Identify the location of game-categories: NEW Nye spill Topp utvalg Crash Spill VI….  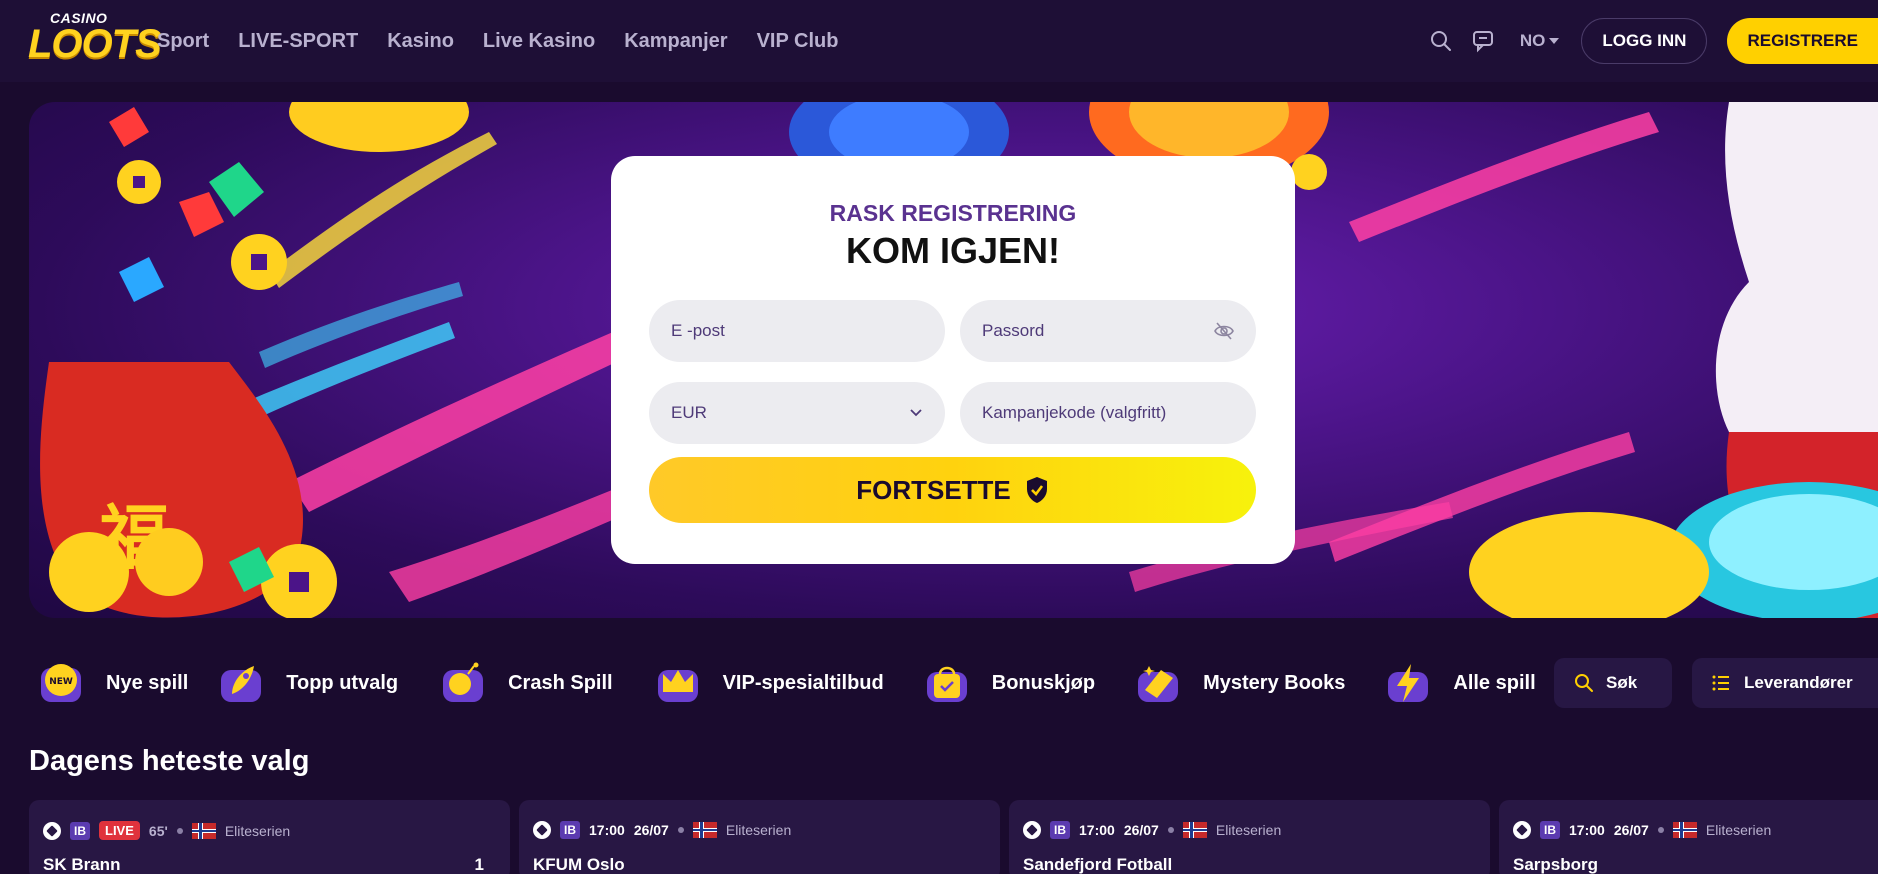
(787, 683).